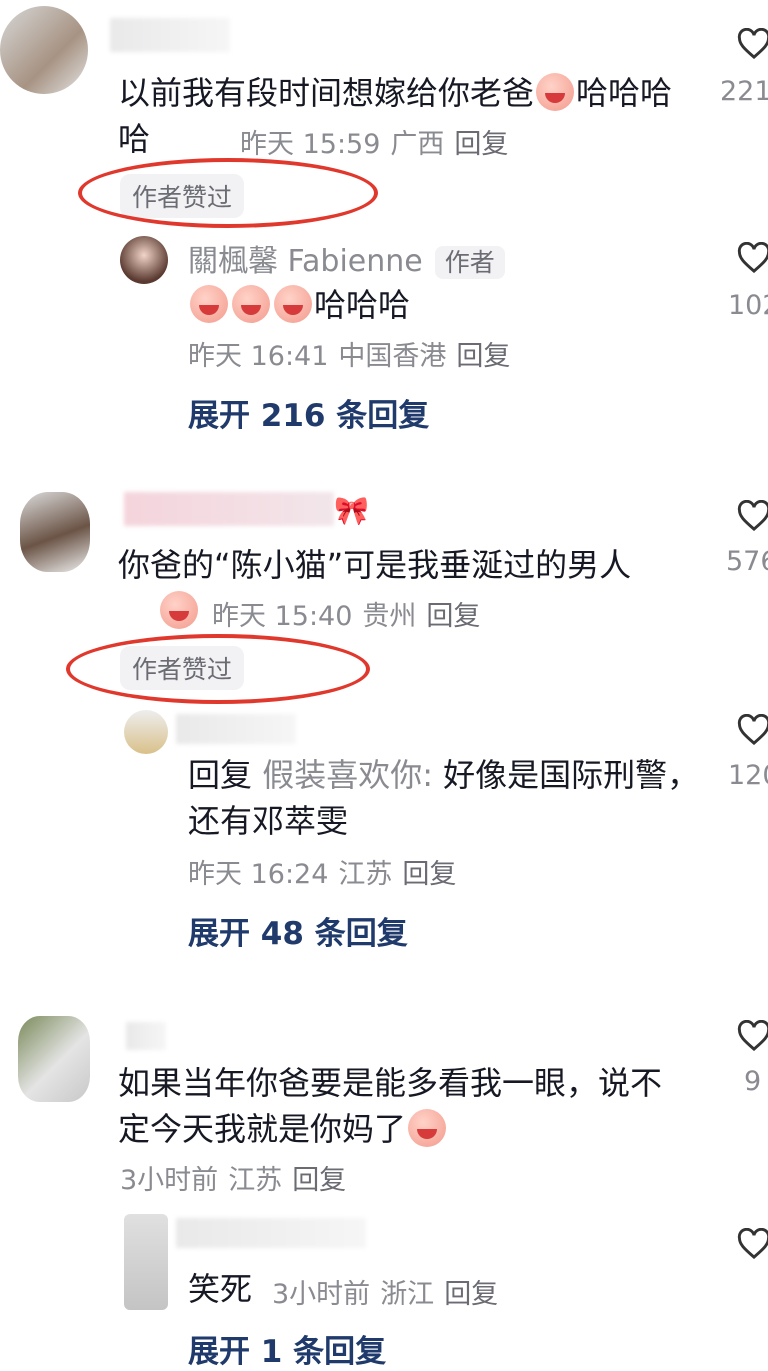 The width and height of the screenshot is (768, 1371). I want to click on reply-text: 笑死, so click(220, 1289).